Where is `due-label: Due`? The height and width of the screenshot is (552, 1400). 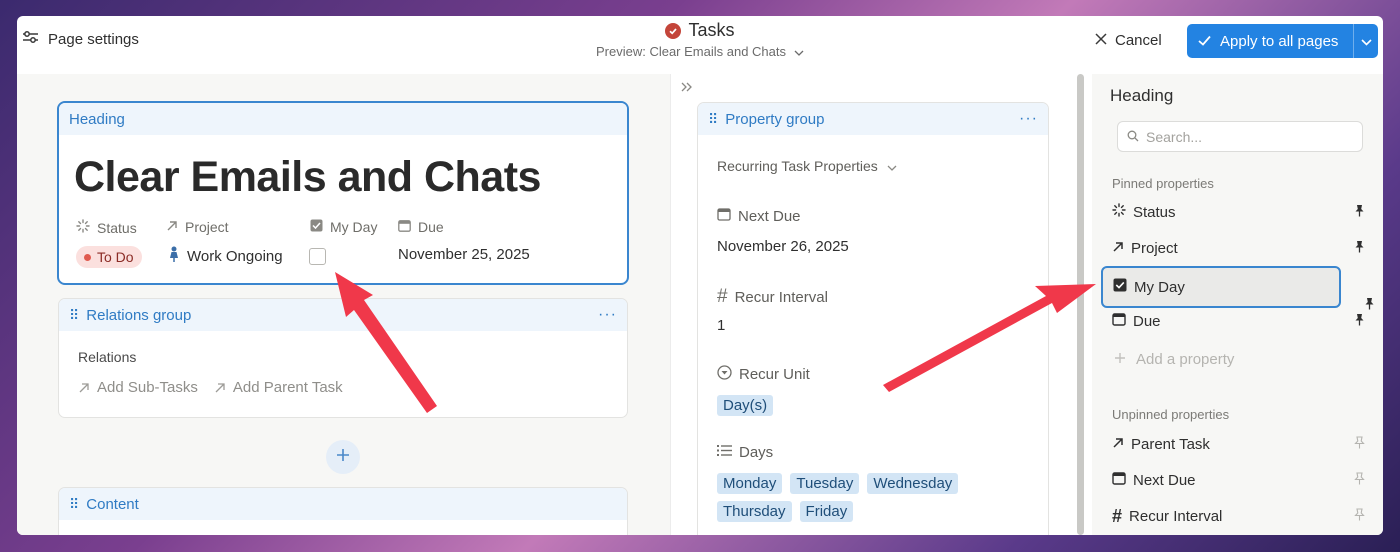
due-label: Due is located at coordinates (431, 227).